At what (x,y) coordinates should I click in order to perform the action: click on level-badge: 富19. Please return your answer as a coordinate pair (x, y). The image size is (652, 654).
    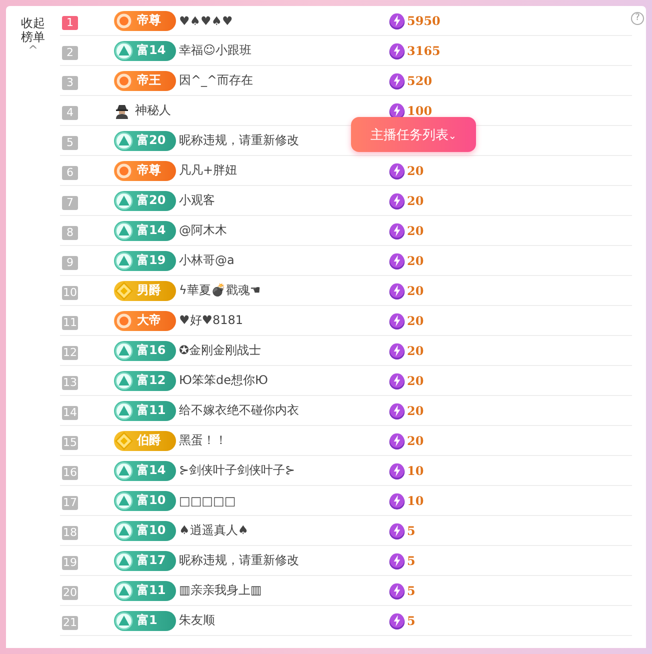
    Looking at the image, I should click on (145, 260).